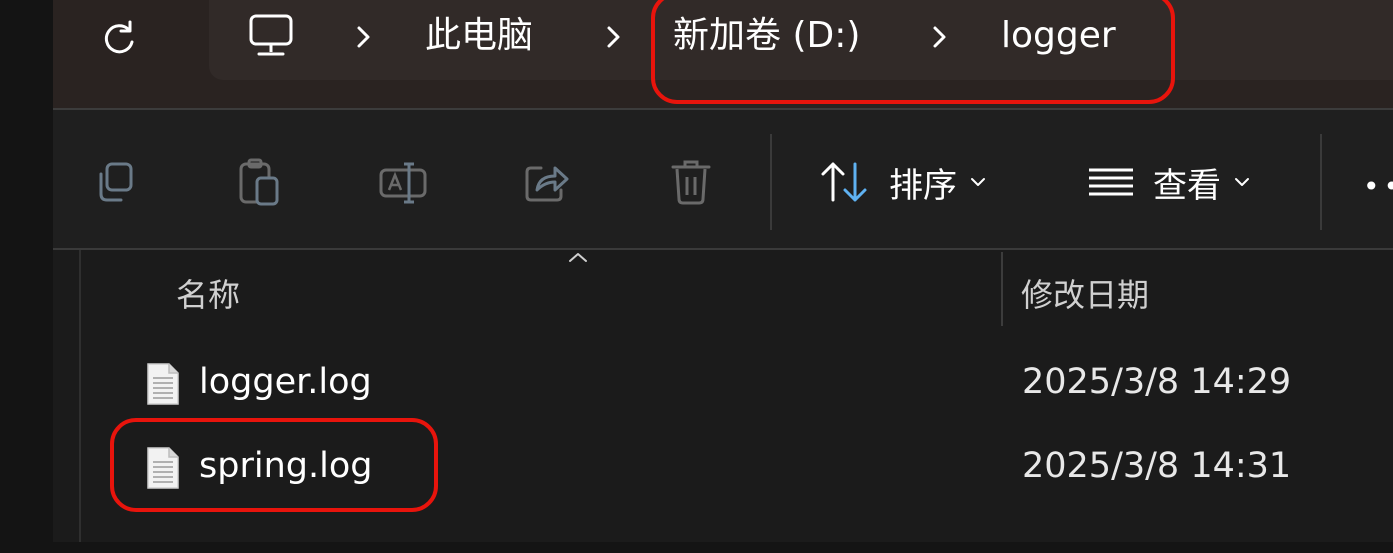 Image resolution: width=1393 pixels, height=553 pixels. I want to click on file-row-spring-log: spring.log 2025/3/8 14:31, so click(743, 468).